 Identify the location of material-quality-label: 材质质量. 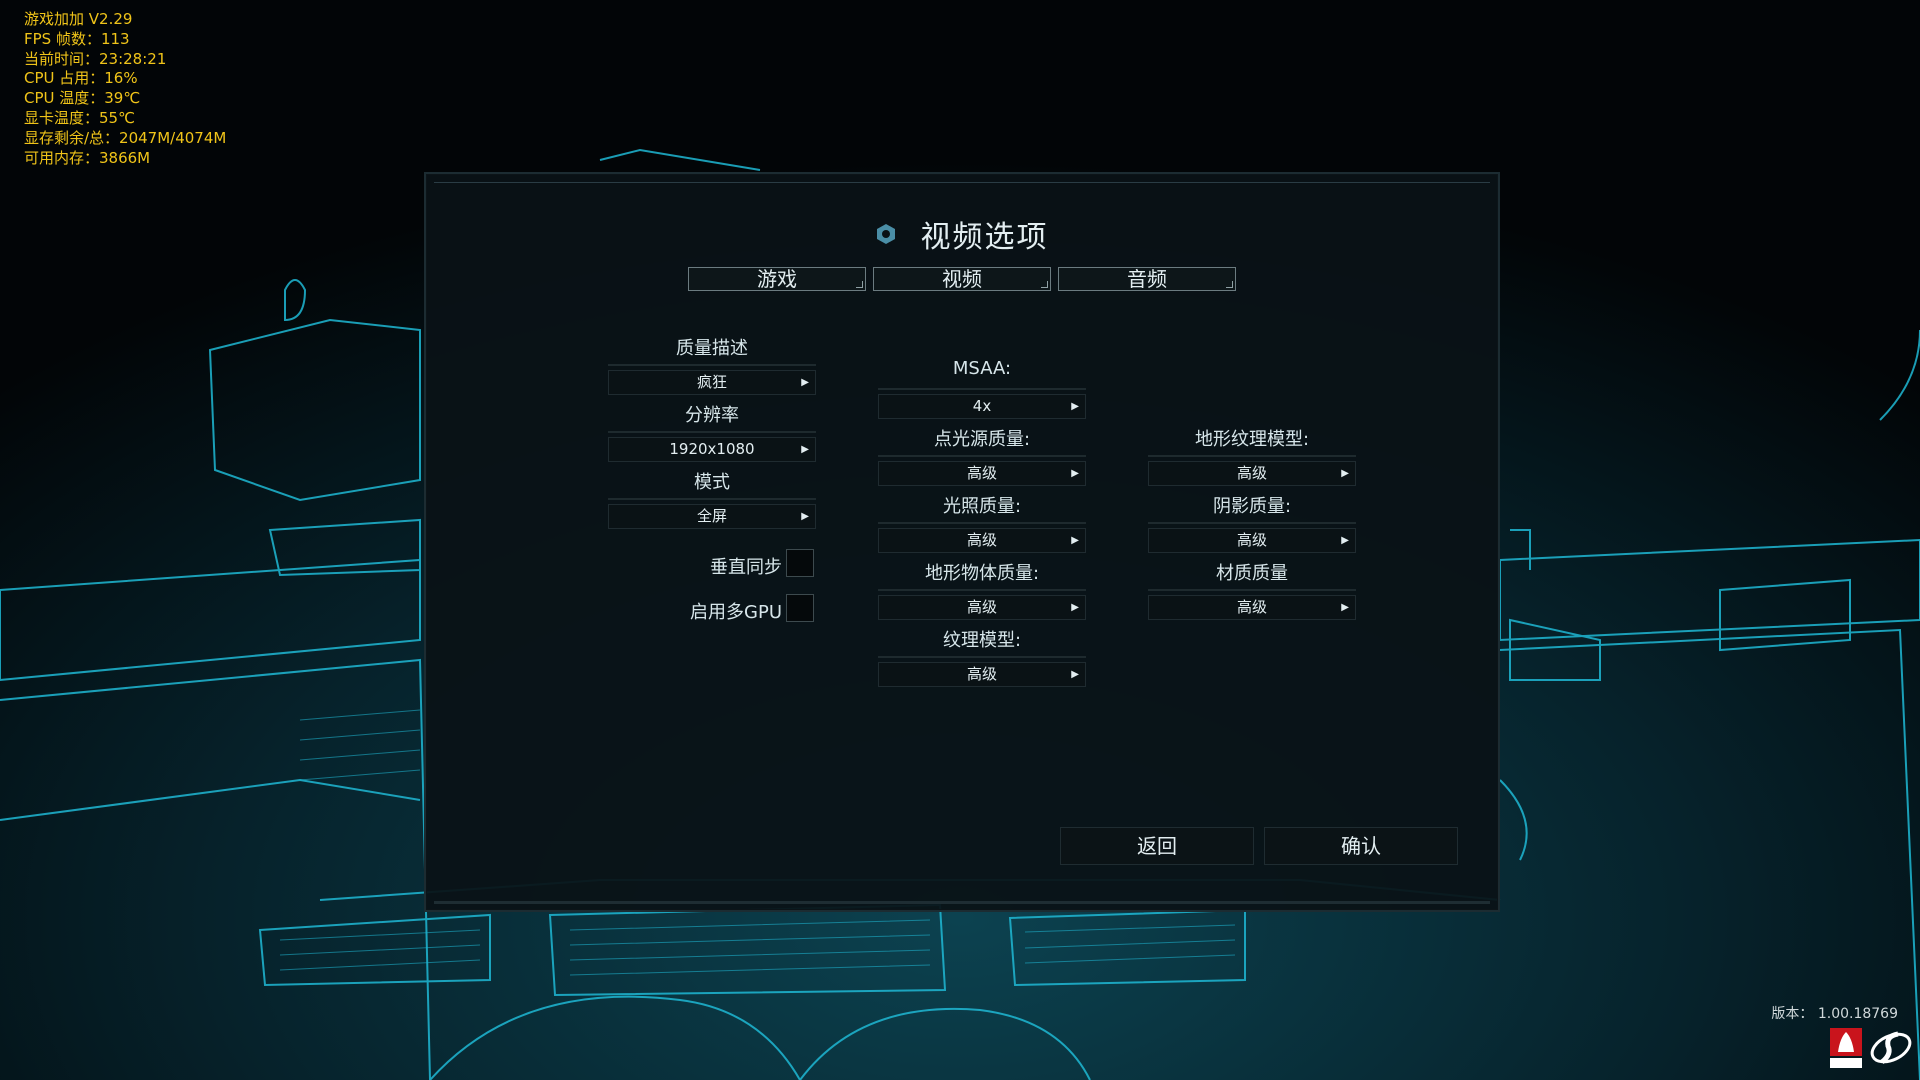
(1252, 575).